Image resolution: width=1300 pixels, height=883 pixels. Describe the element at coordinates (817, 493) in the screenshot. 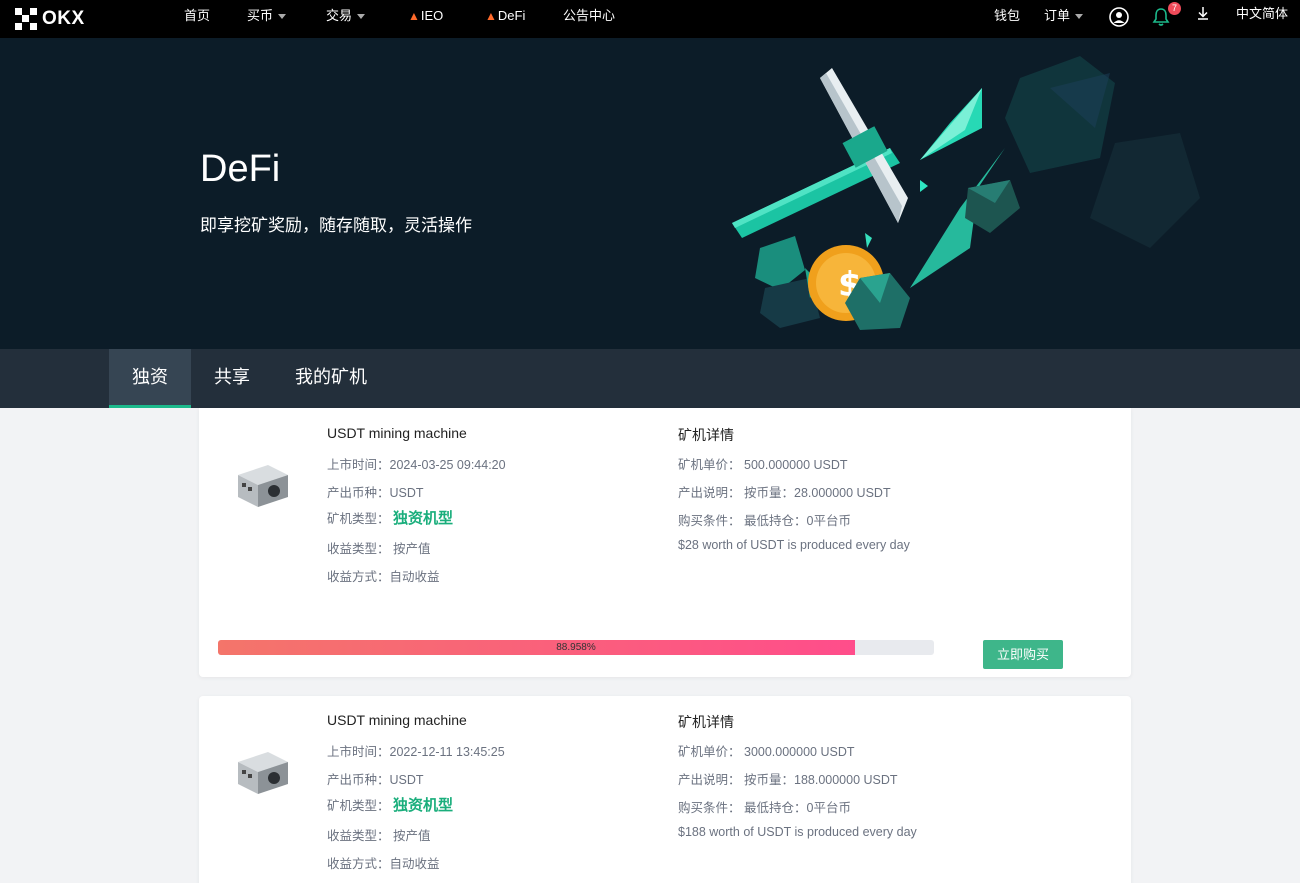

I see `output-description-value: 按币量：28.000000 USDT` at that location.